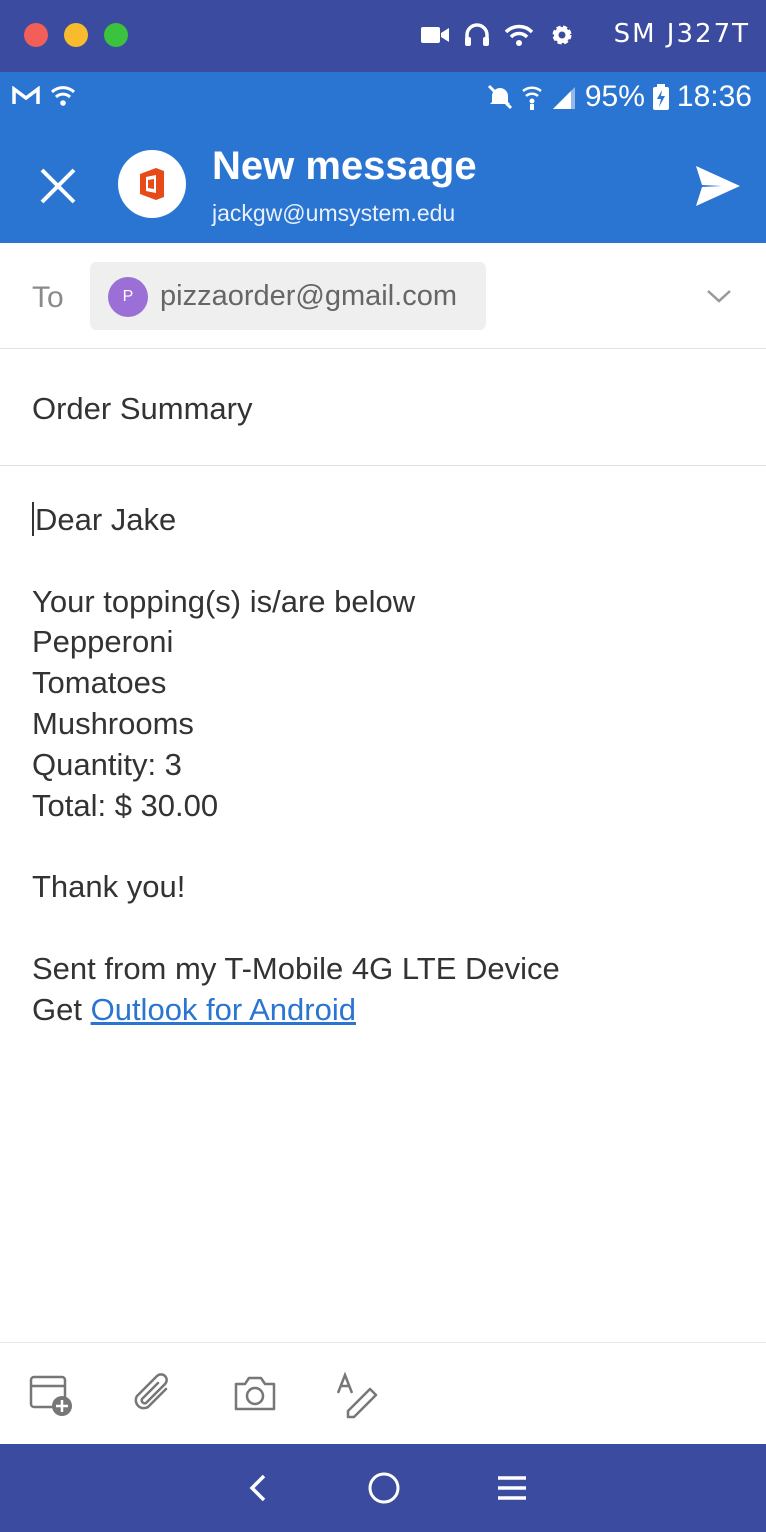 This screenshot has height=1532, width=766. Describe the element at coordinates (563, 98) in the screenshot. I see `cell-signal-icon` at that location.